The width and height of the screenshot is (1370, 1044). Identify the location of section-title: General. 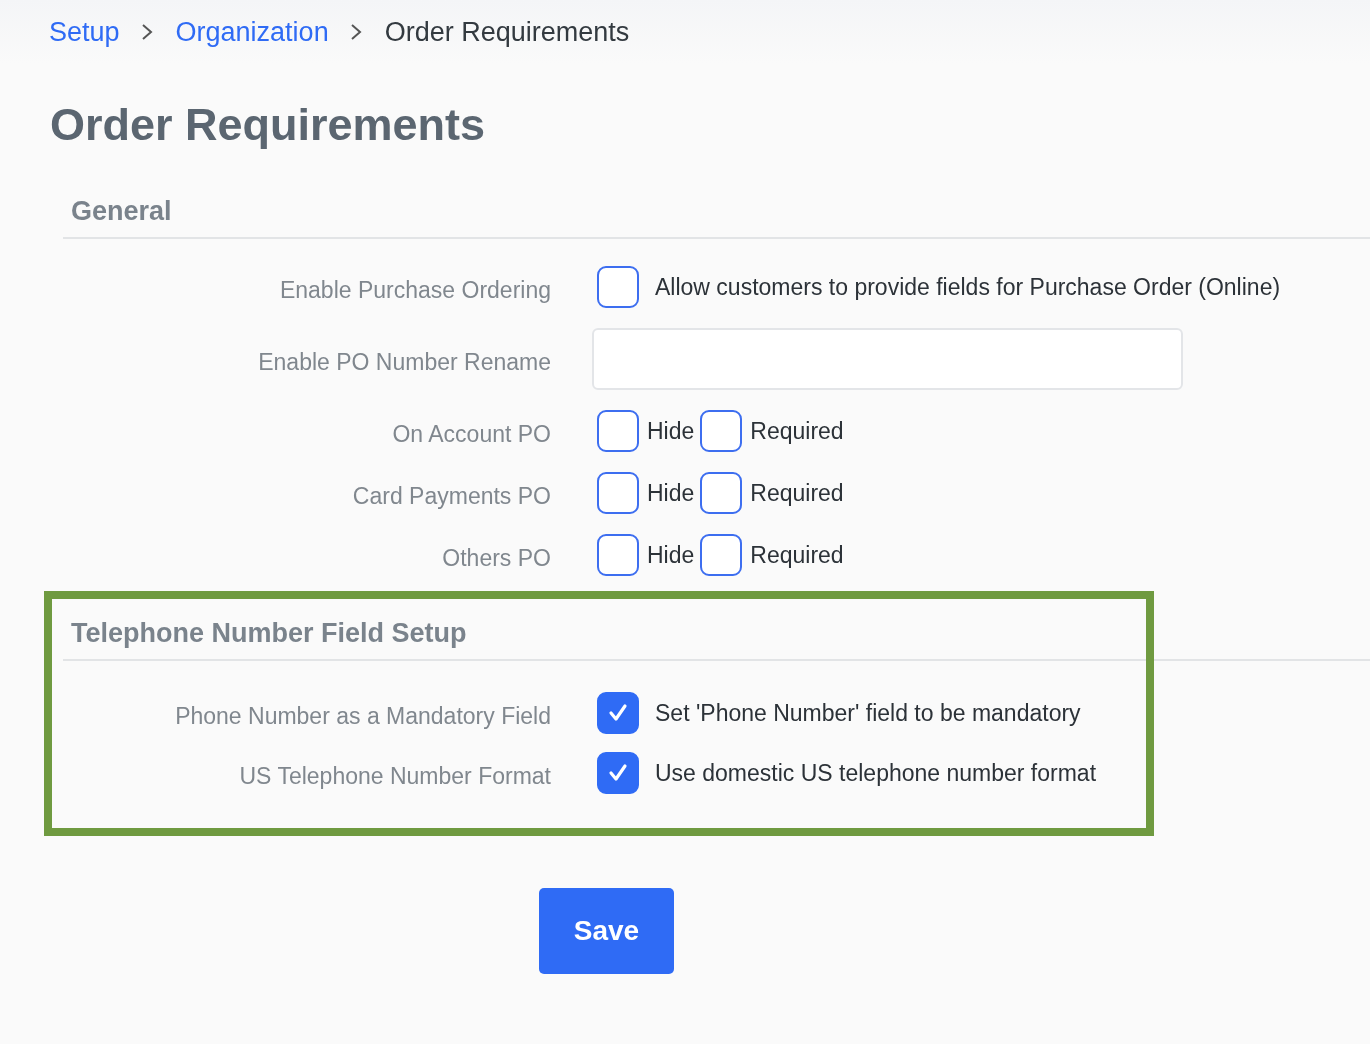
(121, 211).